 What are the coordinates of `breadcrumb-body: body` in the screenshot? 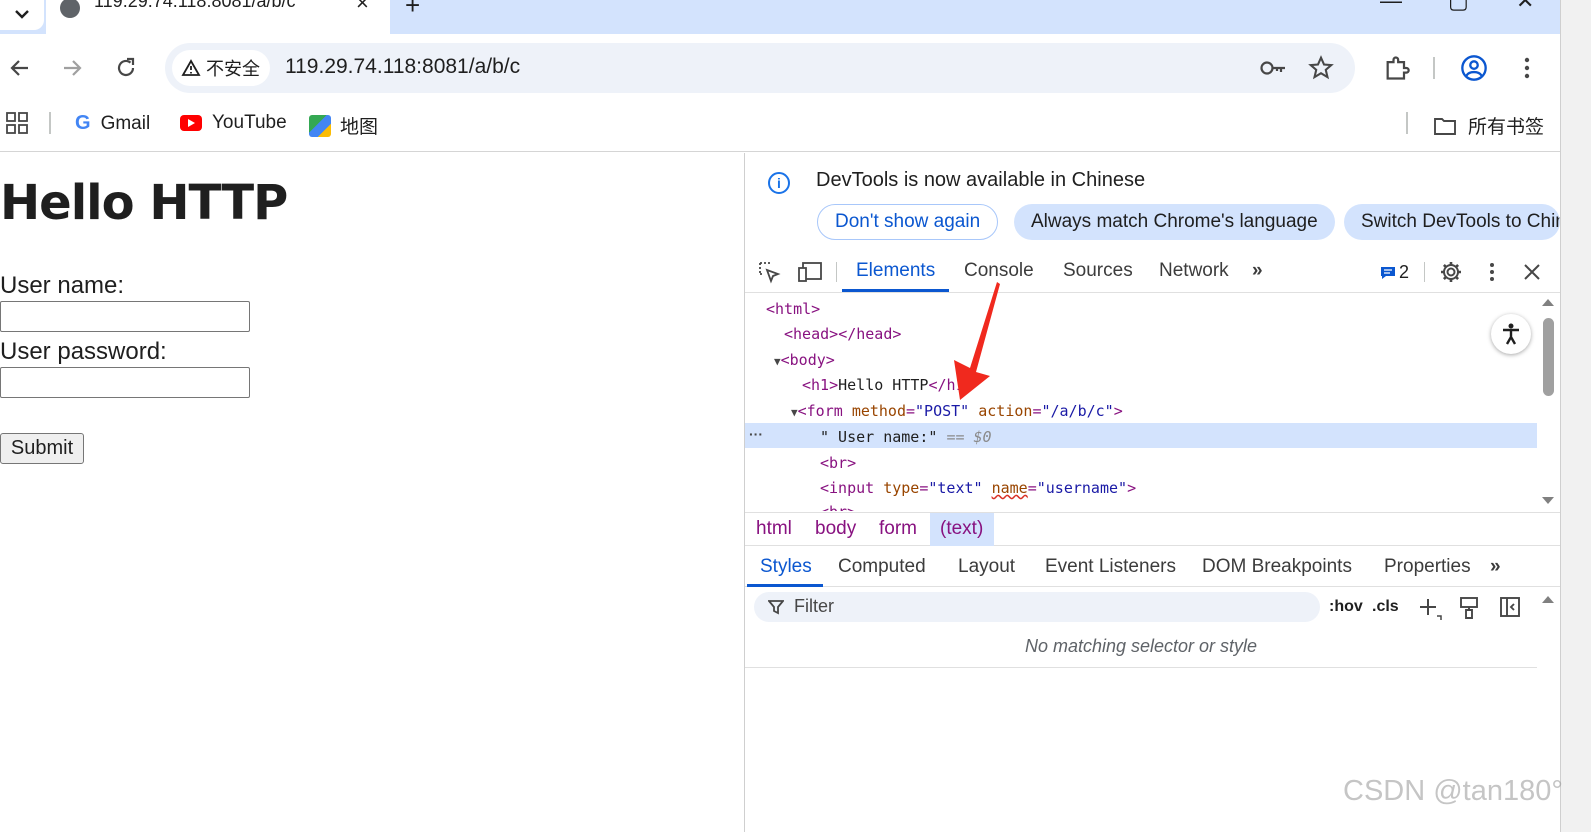 It's located at (835, 529).